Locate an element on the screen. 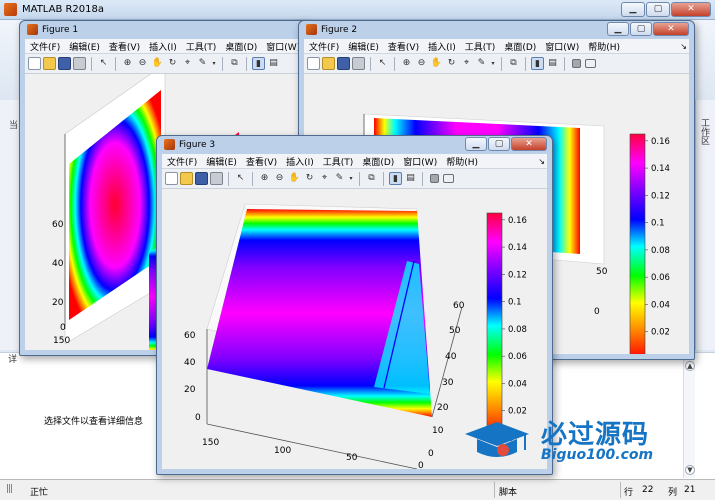  graduation-cap-icon is located at coordinates (497, 439).